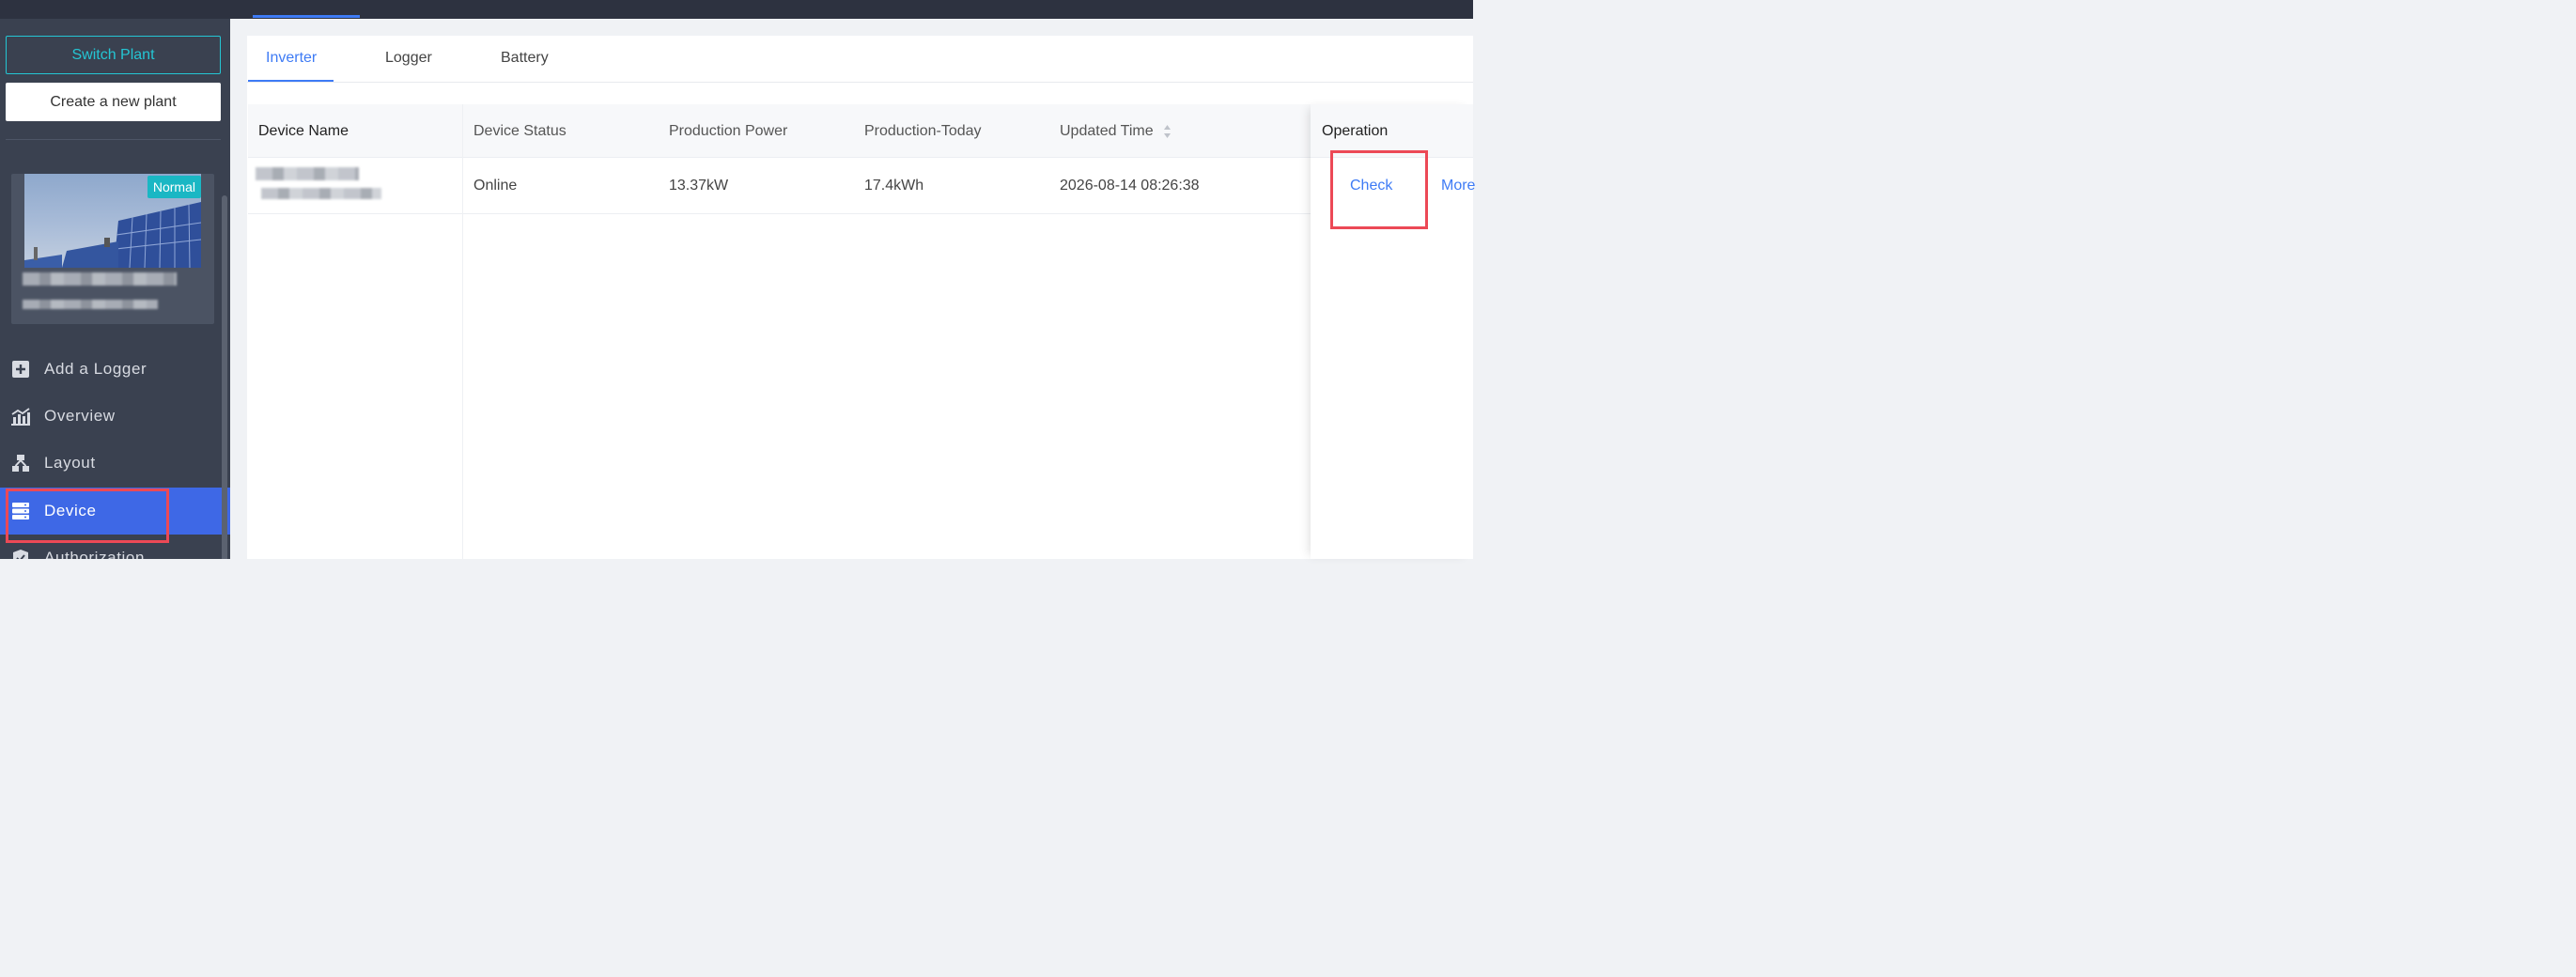 This screenshot has width=2576, height=977. I want to click on plant-status-badge: Normal, so click(174, 187).